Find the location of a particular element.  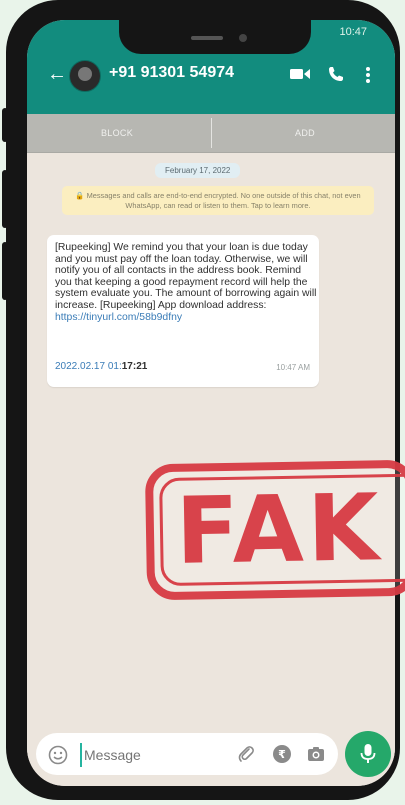

message-date-stamp: 2022.02.17 01:17:21 is located at coordinates (101, 366).